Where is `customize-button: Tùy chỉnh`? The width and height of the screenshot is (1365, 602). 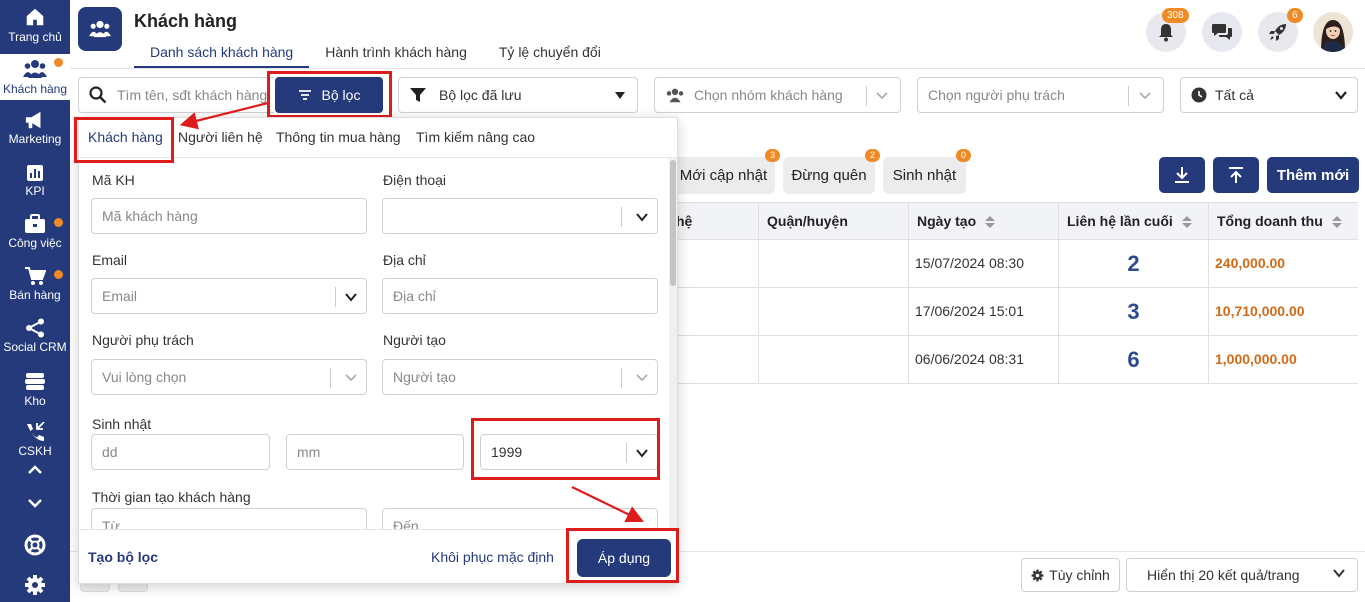 customize-button: Tùy chỉnh is located at coordinates (1070, 575).